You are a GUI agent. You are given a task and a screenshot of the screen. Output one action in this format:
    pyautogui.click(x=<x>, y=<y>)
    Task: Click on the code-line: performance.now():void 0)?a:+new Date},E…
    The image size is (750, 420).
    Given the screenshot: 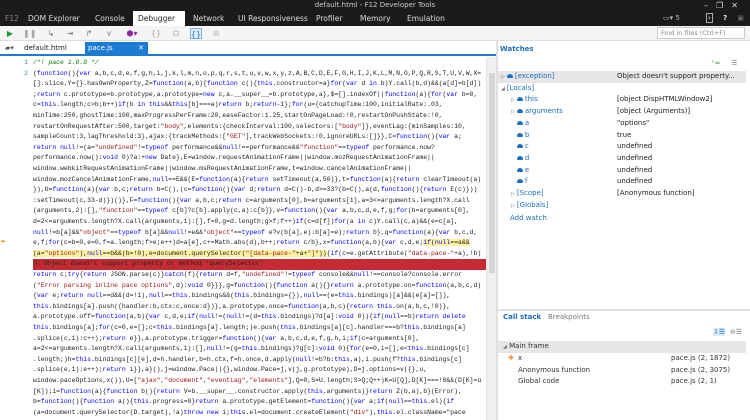 What is the action you would take?
    pyautogui.click(x=243, y=158)
    